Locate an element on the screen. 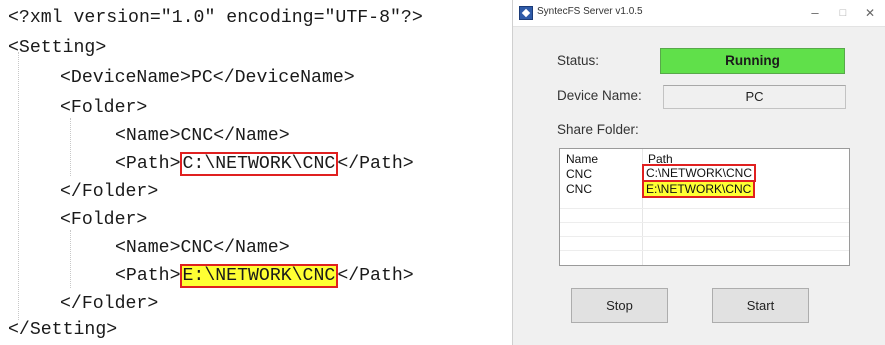 This screenshot has height=345, width=885. app-logo-icon is located at coordinates (526, 13).